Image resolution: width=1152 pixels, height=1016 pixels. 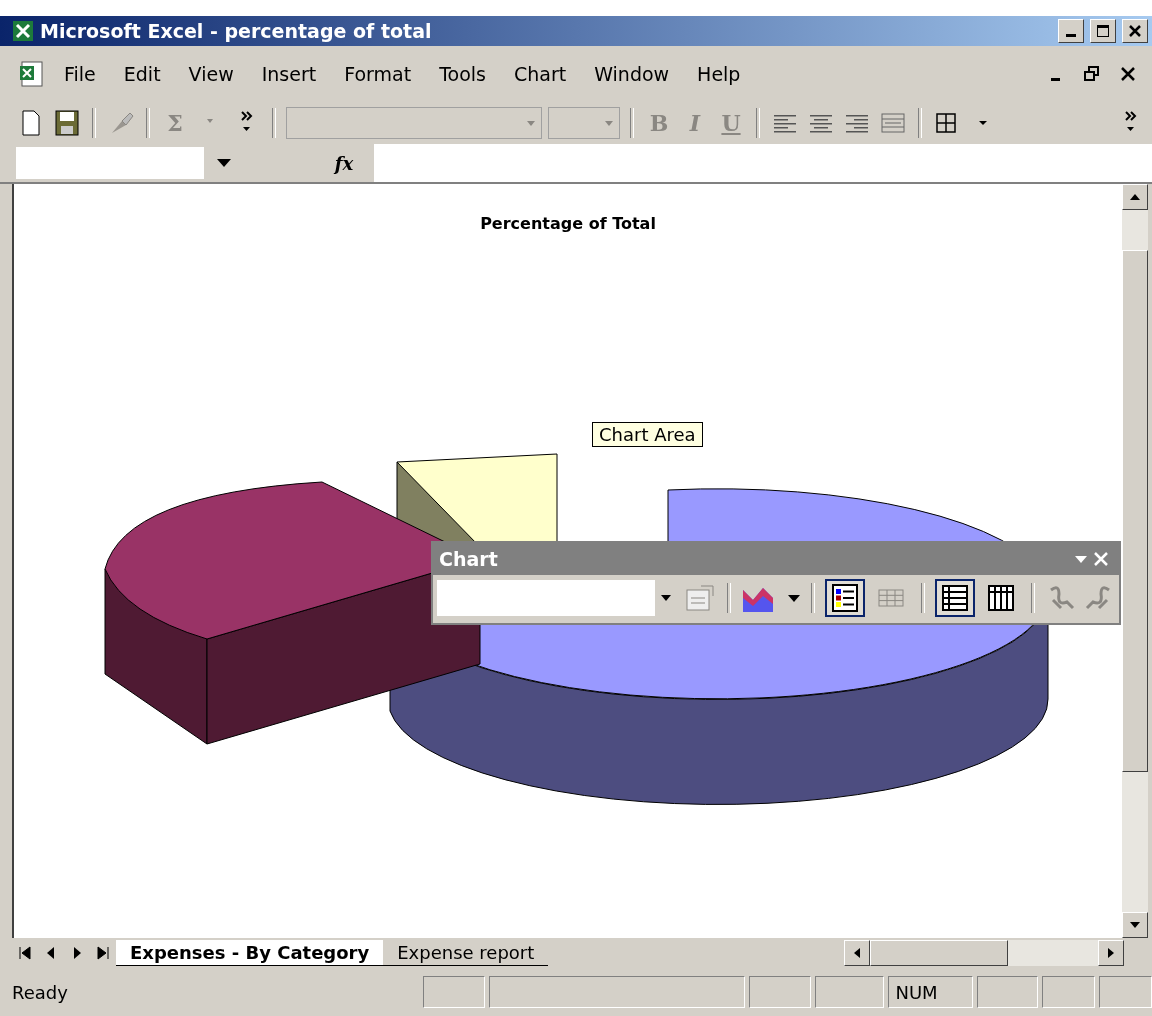 I want to click on scroll-right-button, so click(x=1111, y=953).